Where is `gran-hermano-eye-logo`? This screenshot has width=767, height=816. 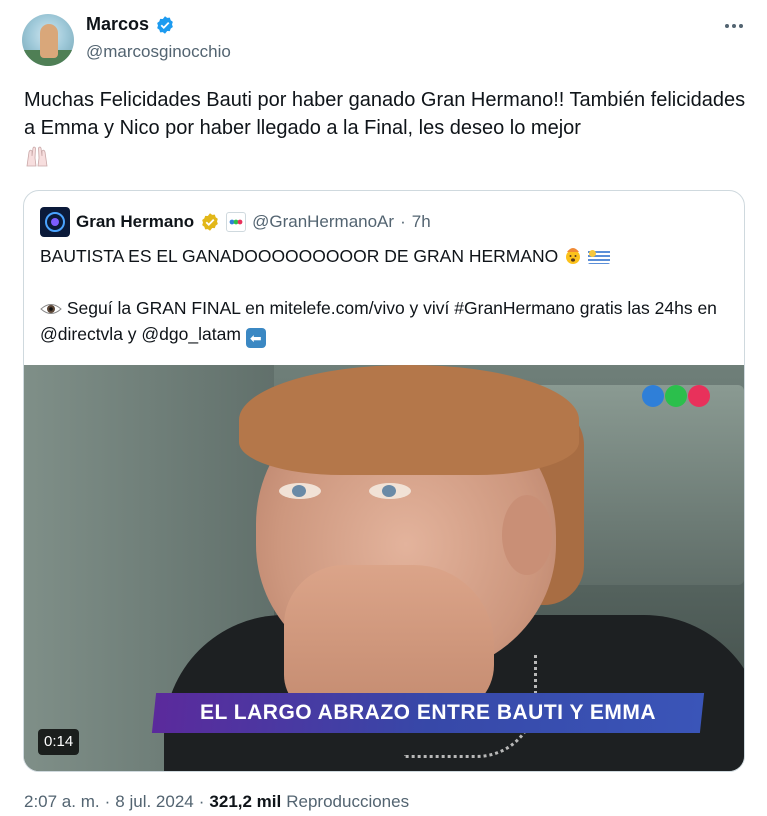 gran-hermano-eye-logo is located at coordinates (55, 222).